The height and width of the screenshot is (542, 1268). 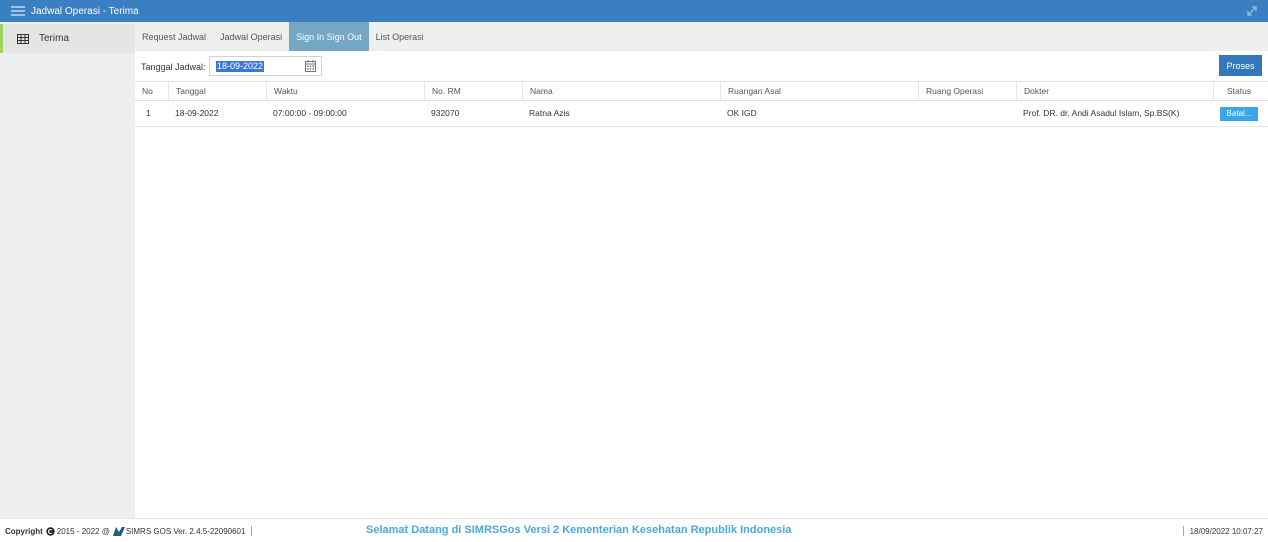 I want to click on expand-icon, so click(x=1252, y=11).